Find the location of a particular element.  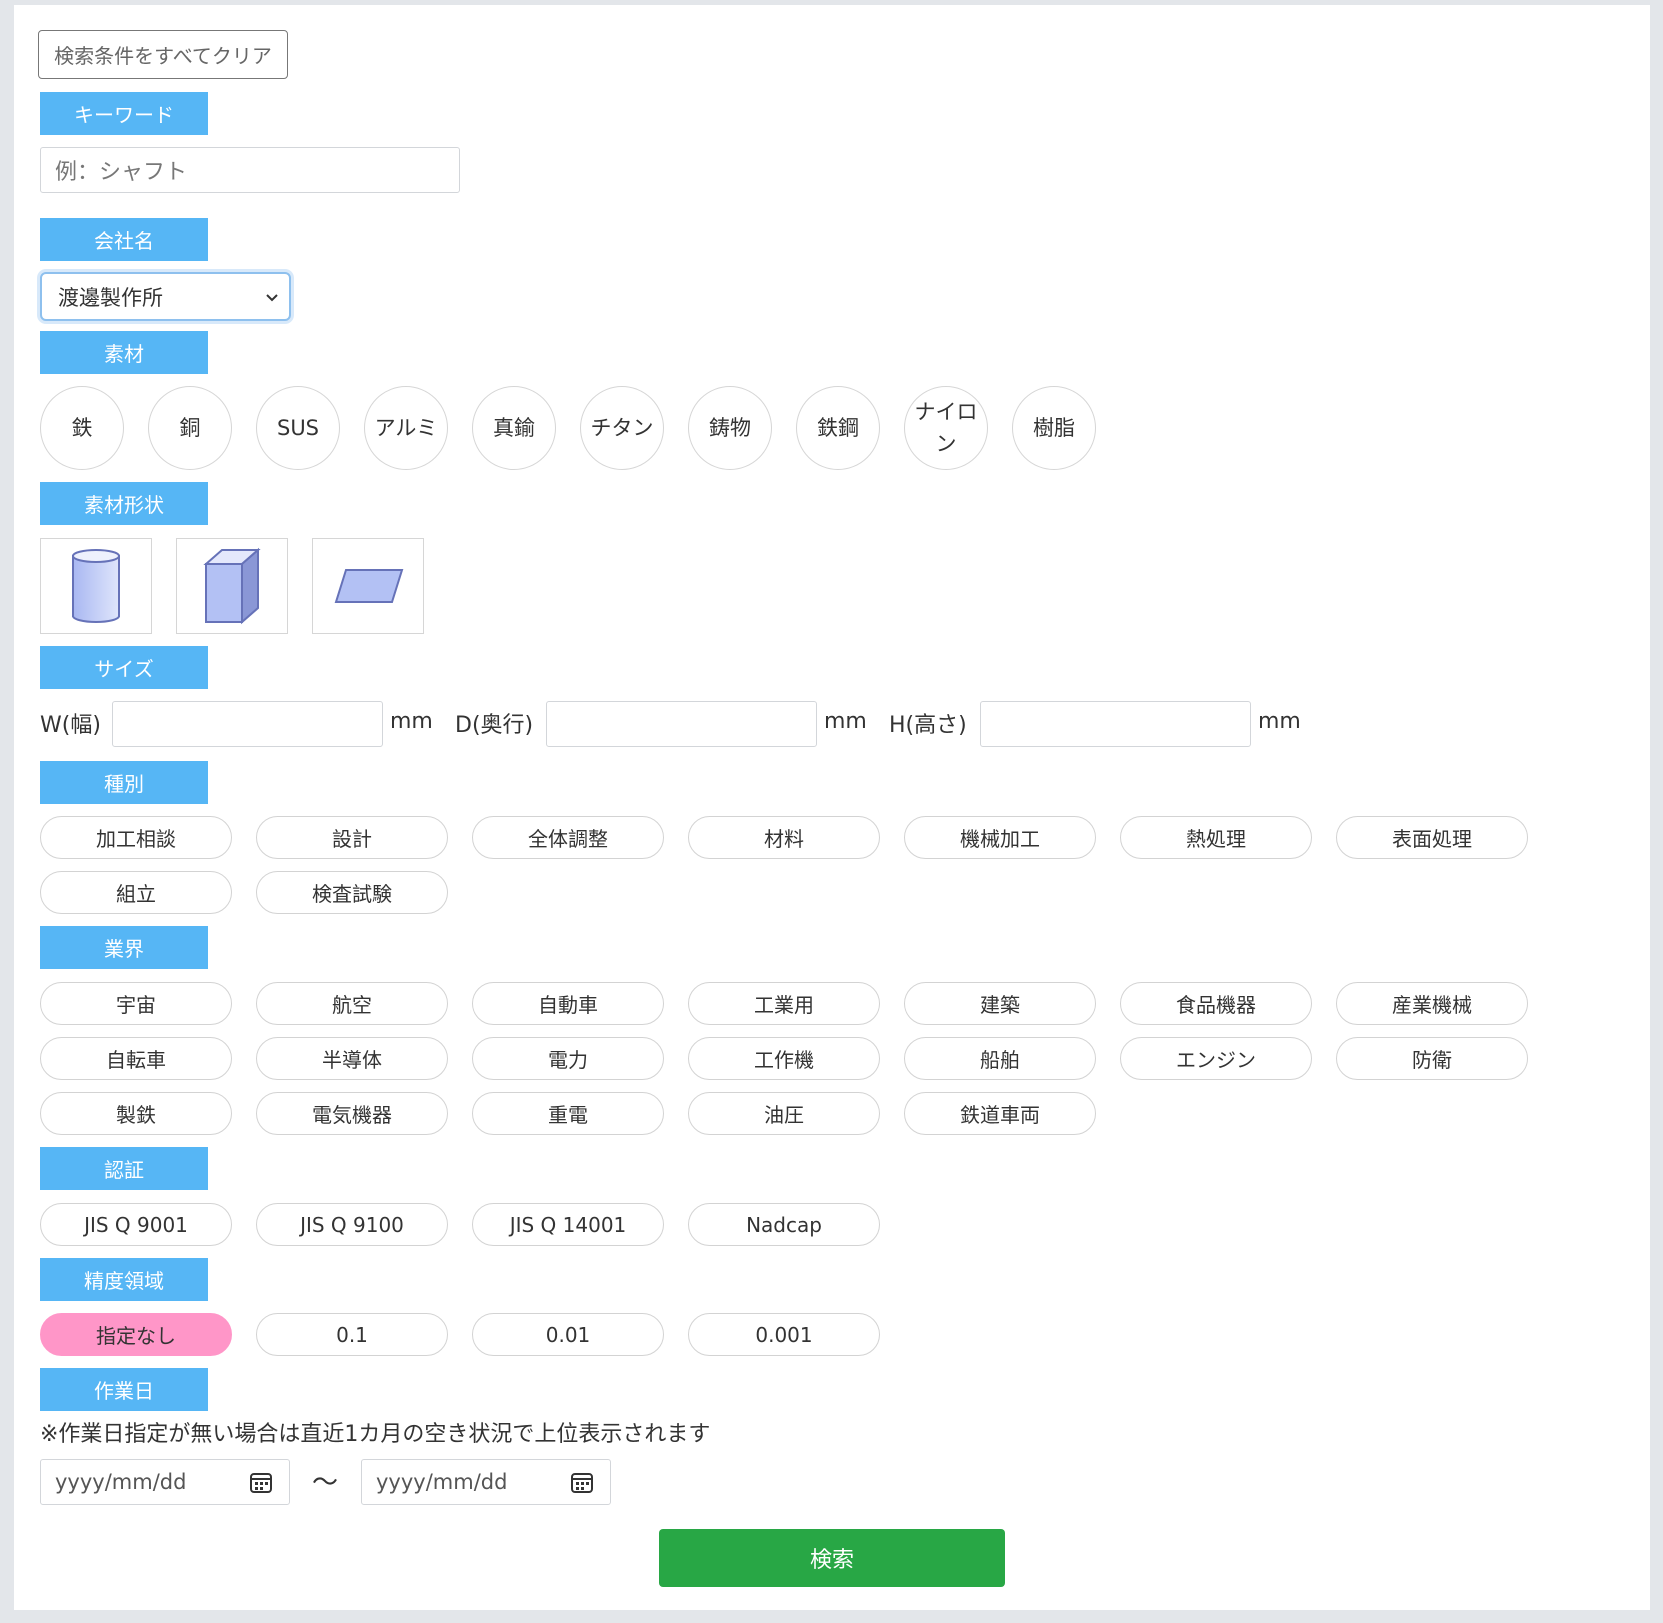

certification-option: JIS Q 9001 is located at coordinates (136, 1224).